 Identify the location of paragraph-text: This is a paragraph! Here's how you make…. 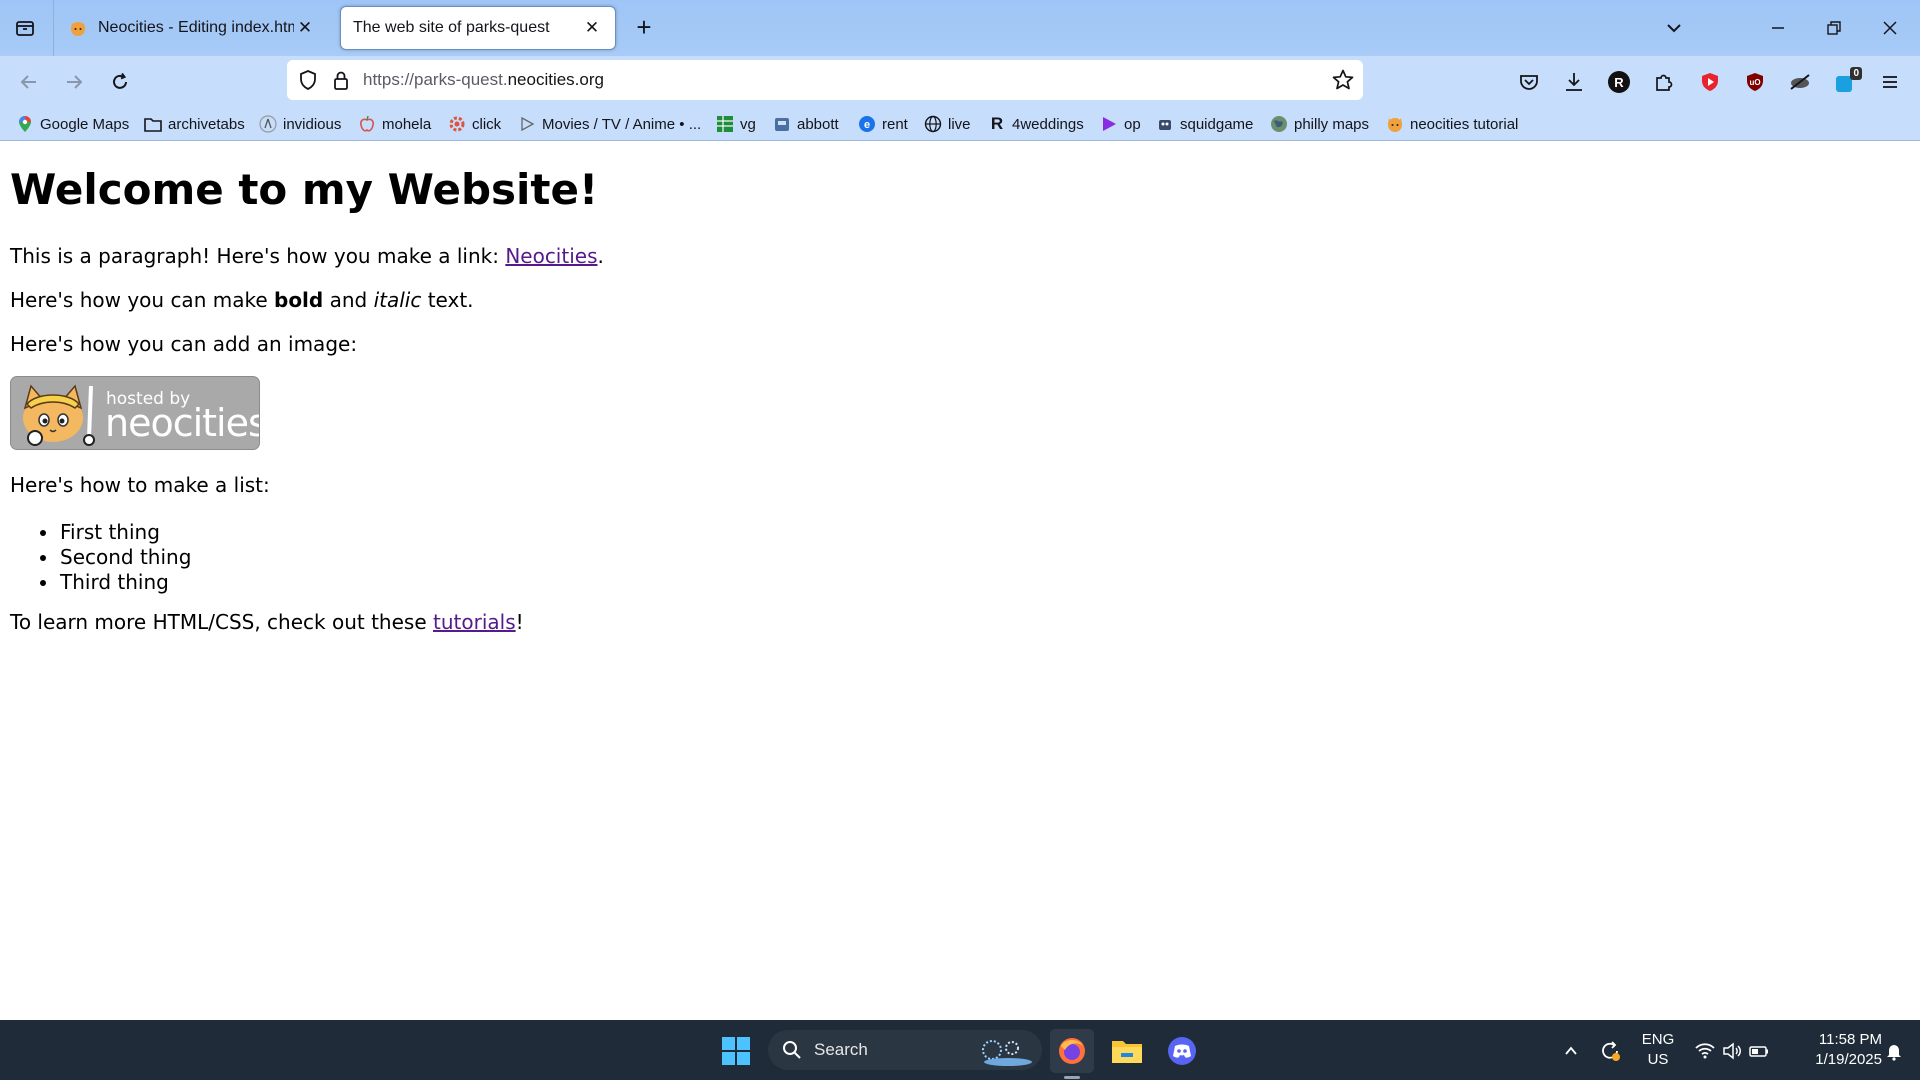
(258, 256).